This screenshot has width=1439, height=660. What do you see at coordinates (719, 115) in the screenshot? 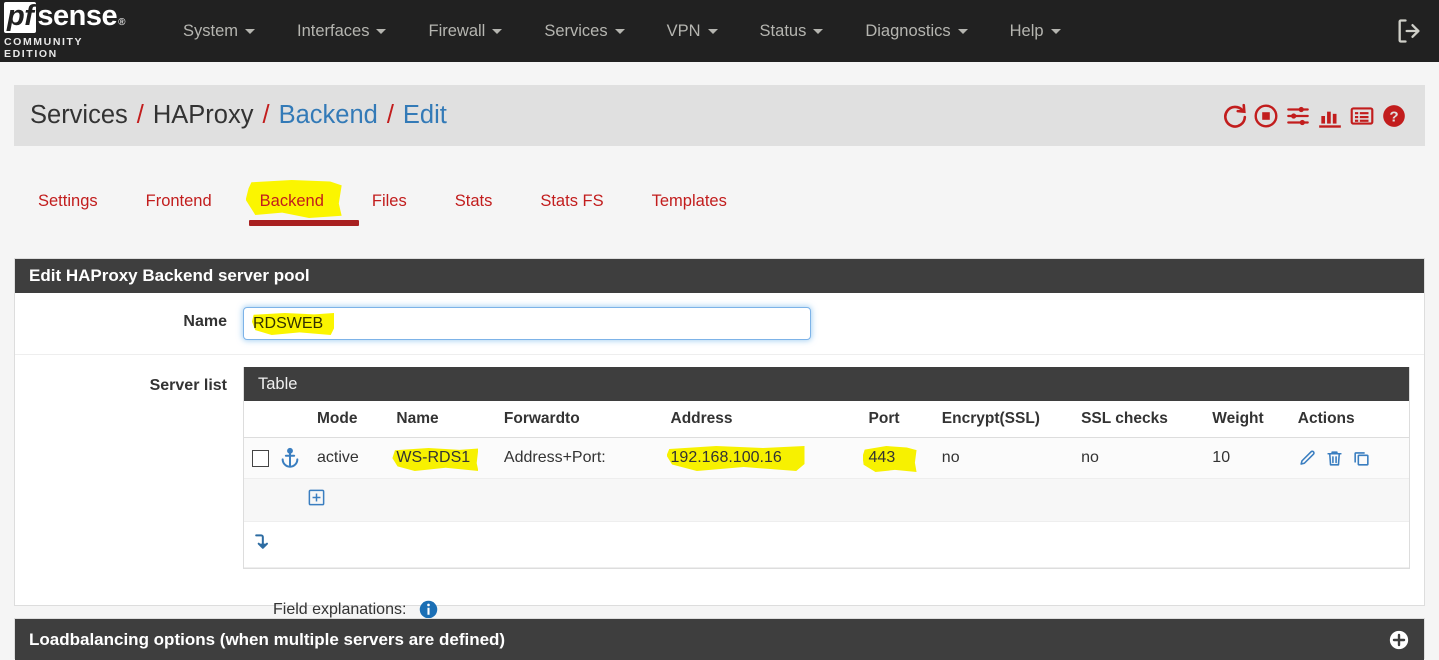
I see `page-header: Services / HAProxy / Backend / Edit ?` at bounding box center [719, 115].